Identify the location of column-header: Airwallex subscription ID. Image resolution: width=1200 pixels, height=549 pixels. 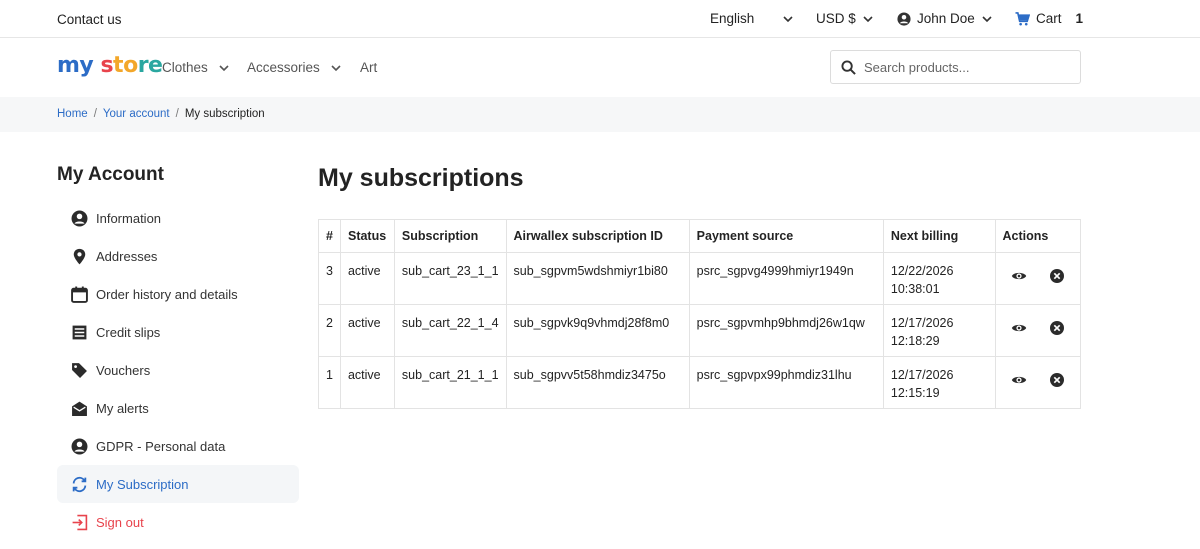
(597, 236).